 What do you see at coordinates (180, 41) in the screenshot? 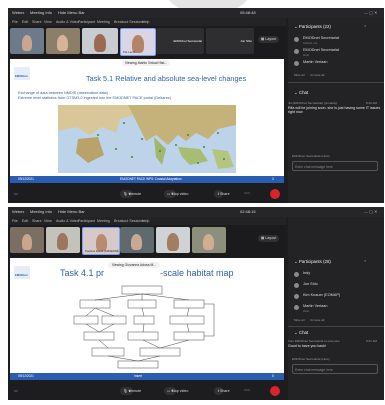
I see `video-thumbnail-off: EMODnet Secretariat` at bounding box center [180, 41].